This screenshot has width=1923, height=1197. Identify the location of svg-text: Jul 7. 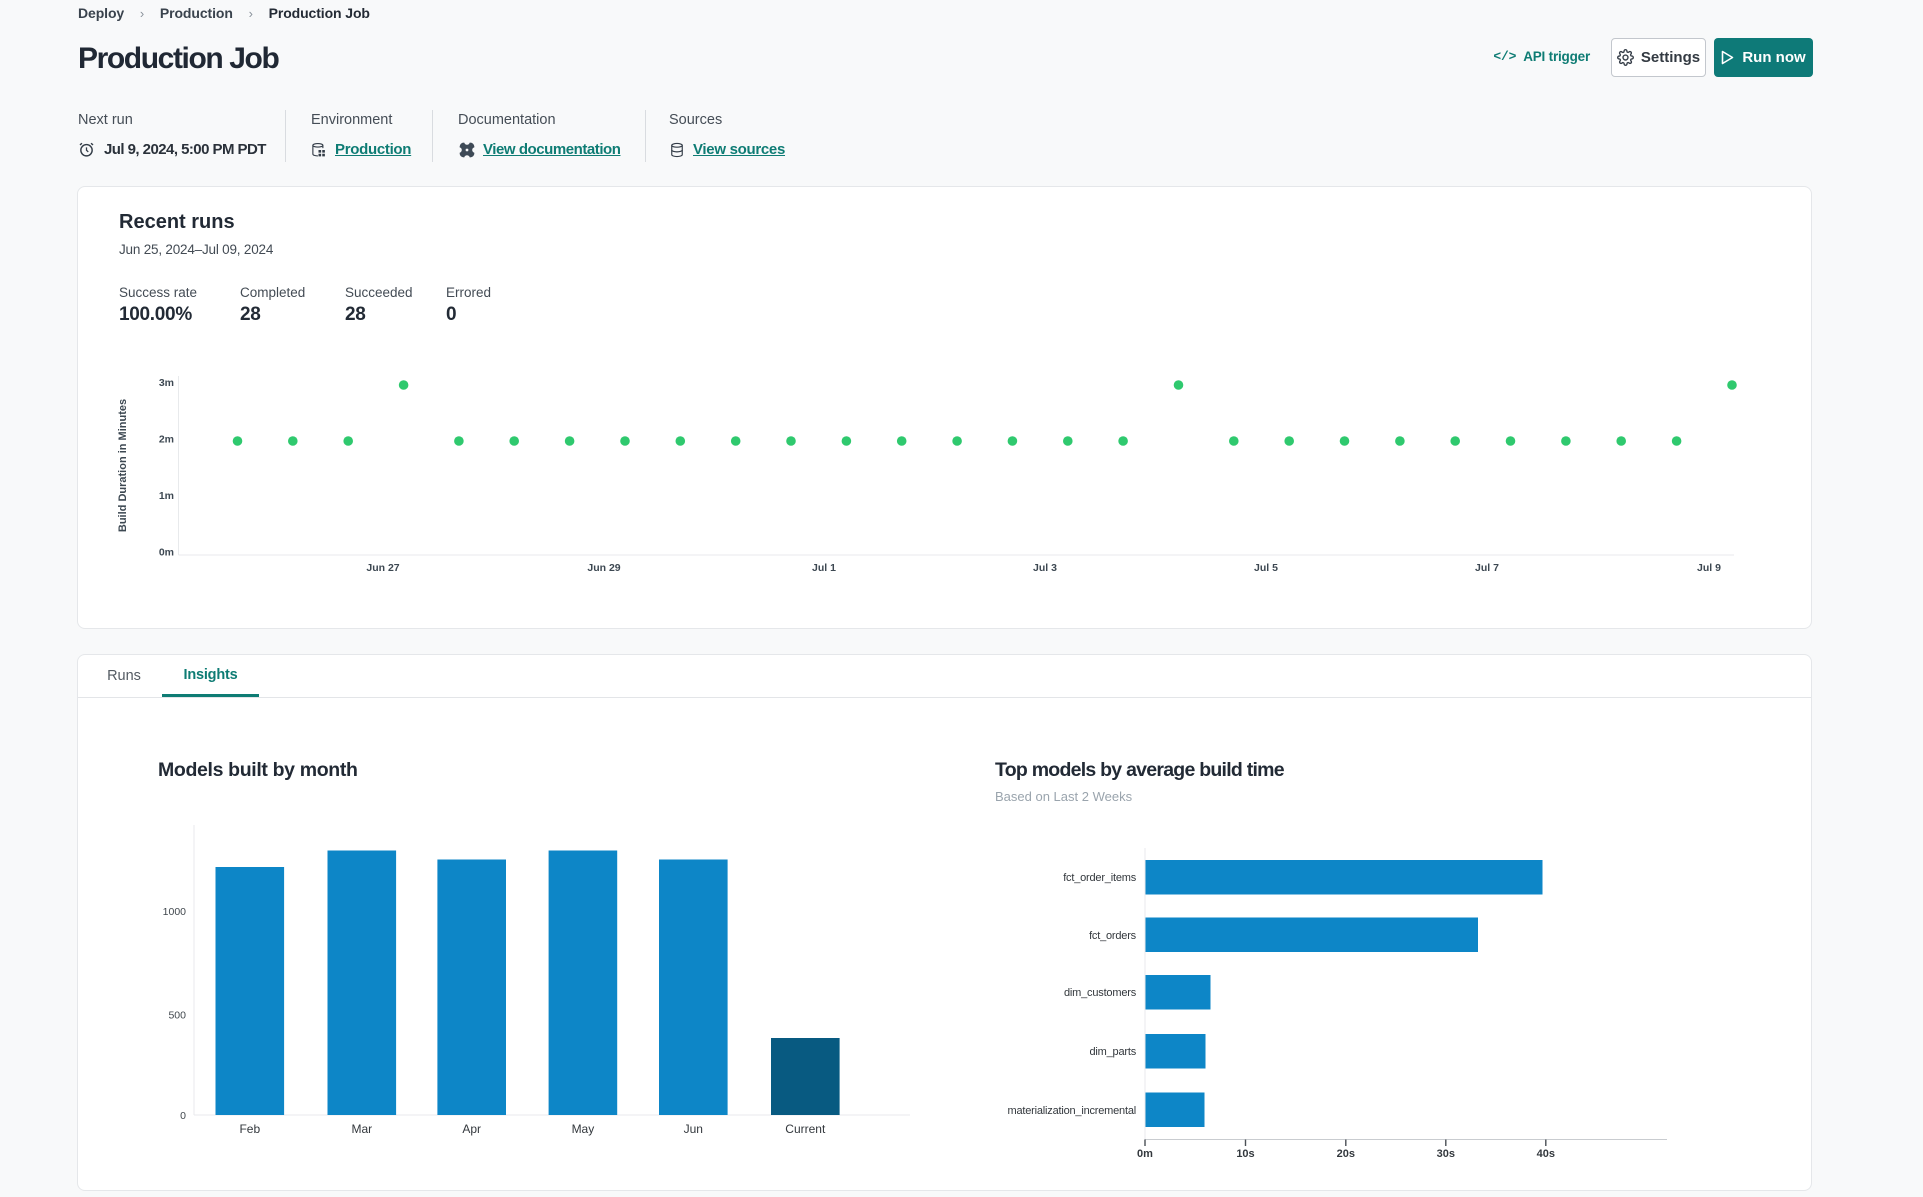
(1487, 568).